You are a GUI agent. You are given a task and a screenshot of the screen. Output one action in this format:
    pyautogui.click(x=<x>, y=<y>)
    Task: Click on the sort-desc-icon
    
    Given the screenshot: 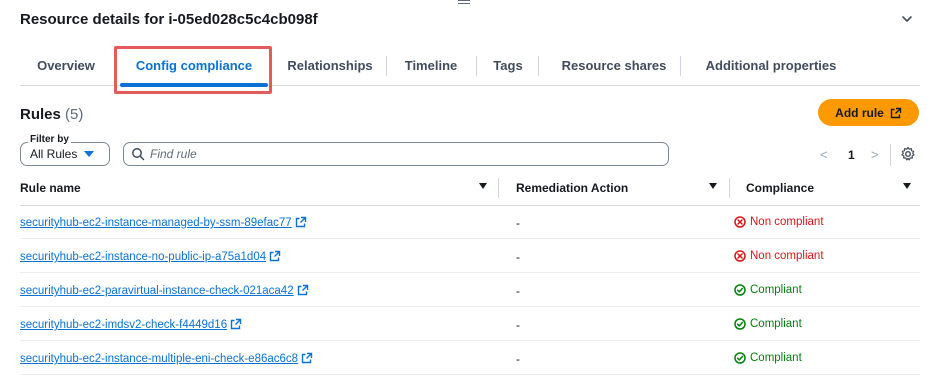 What is the action you would take?
    pyautogui.click(x=907, y=186)
    